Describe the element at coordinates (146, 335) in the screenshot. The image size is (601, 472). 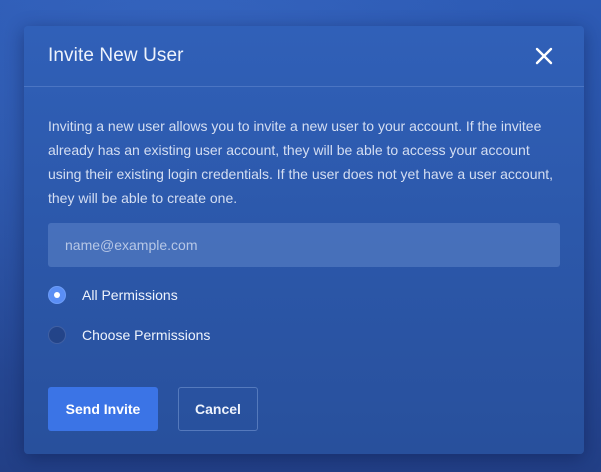
I see `radio-label-choose-permissions: Choose Permissions` at that location.